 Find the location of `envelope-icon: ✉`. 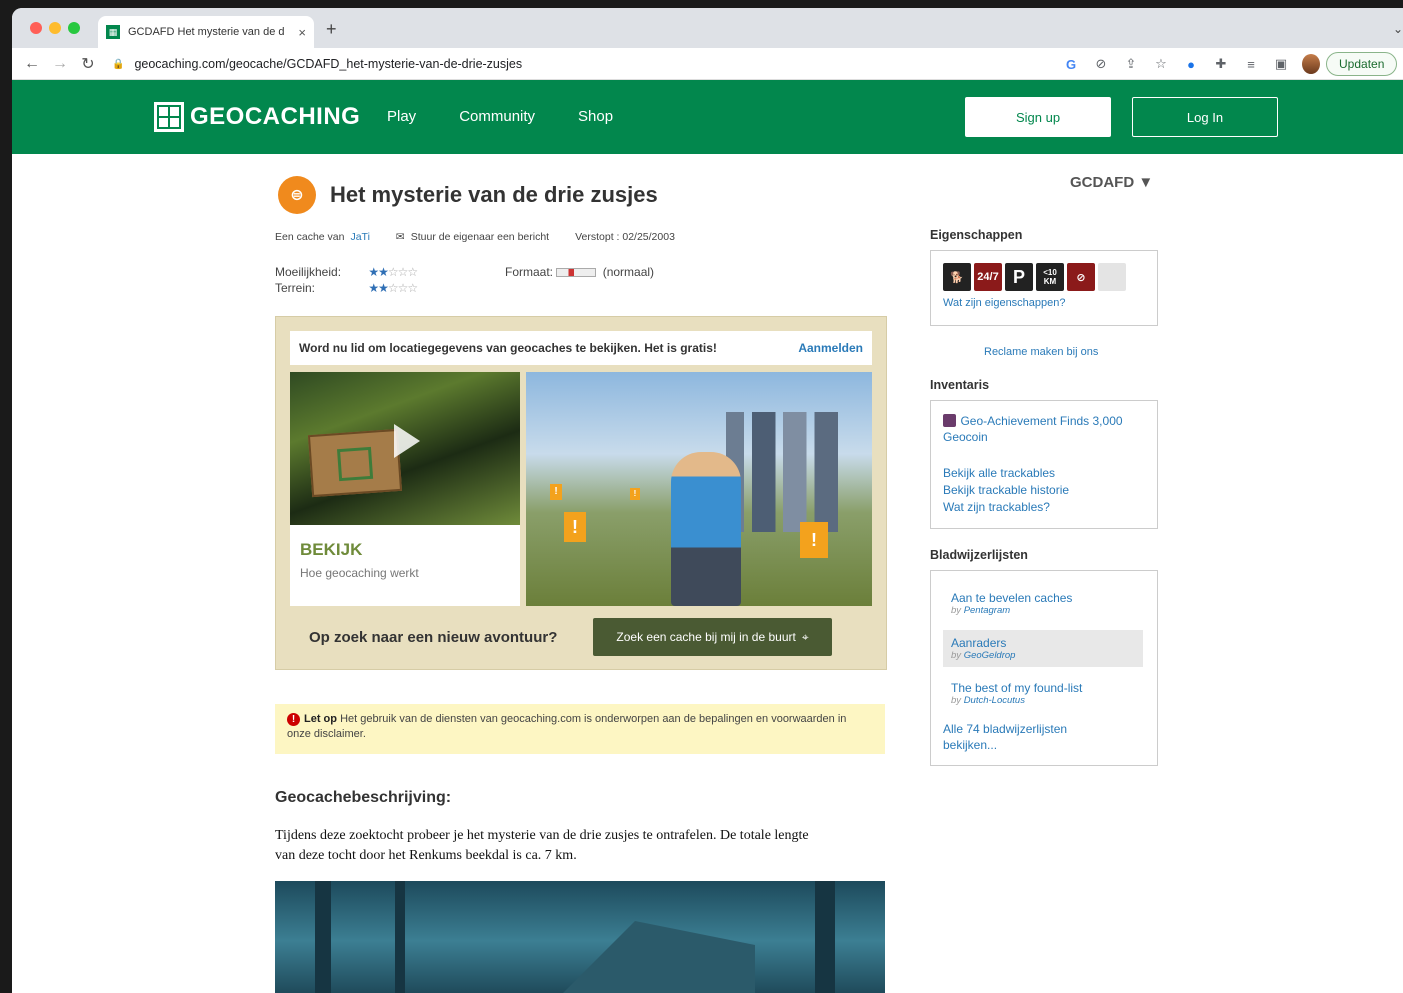

envelope-icon: ✉ is located at coordinates (400, 237).